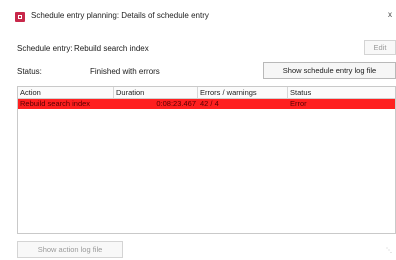  Describe the element at coordinates (176, 103) in the screenshot. I see `cell-duration: 0:08:23.467` at that location.